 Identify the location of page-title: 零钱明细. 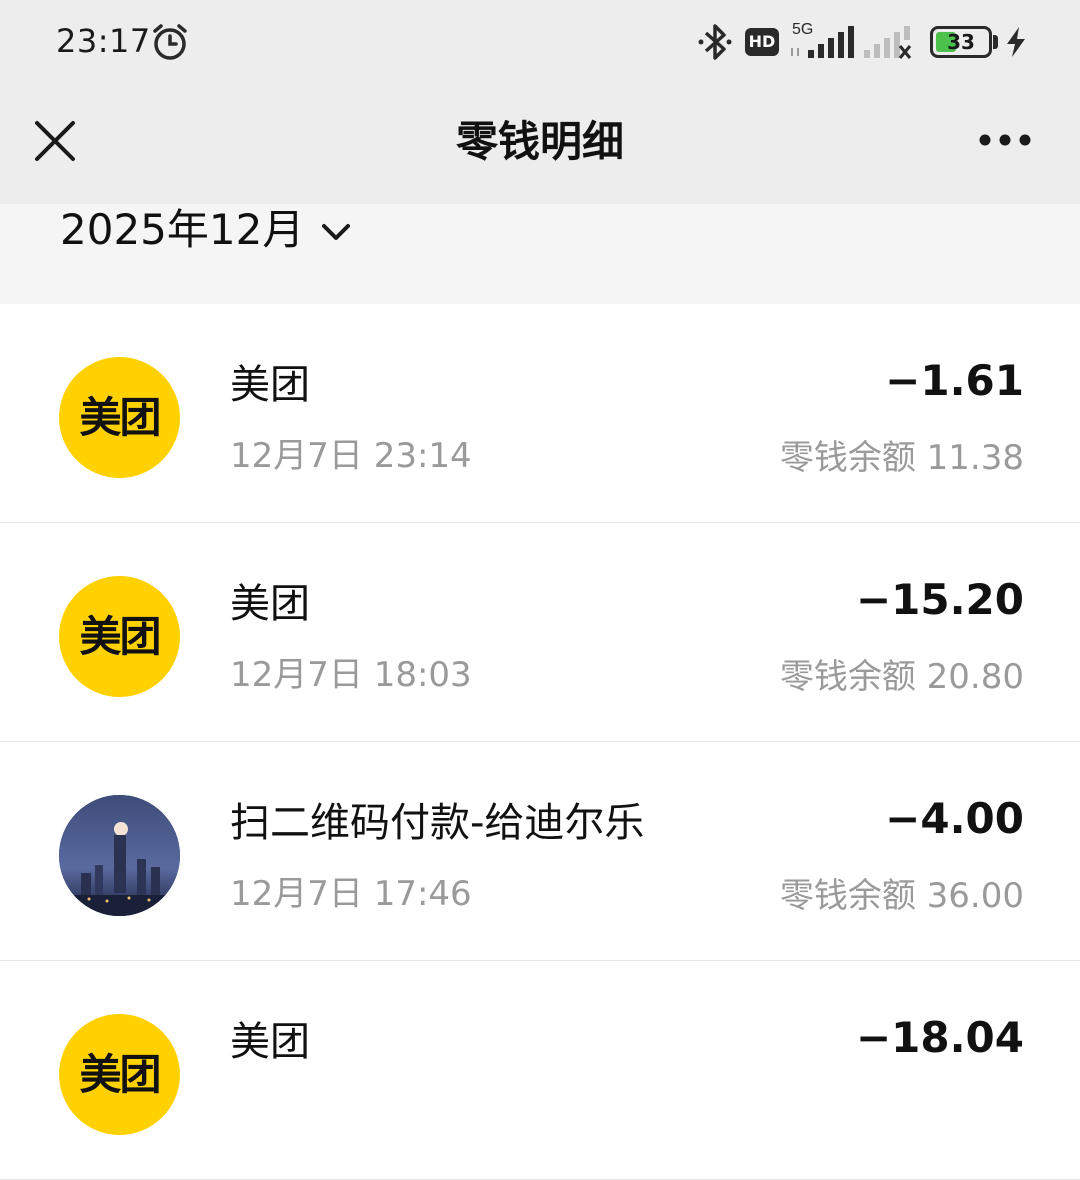
(539, 141).